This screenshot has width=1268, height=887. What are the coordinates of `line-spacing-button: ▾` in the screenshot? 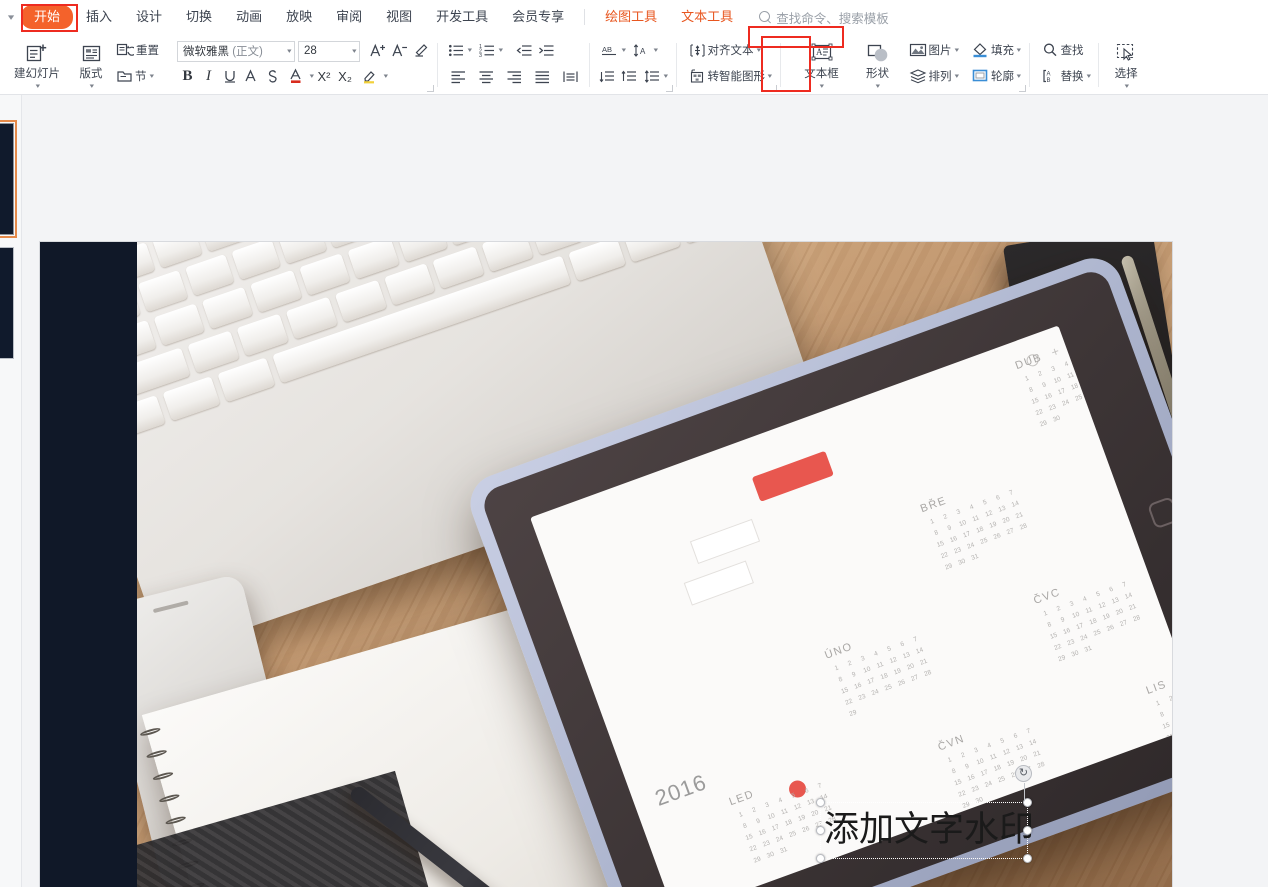 It's located at (656, 76).